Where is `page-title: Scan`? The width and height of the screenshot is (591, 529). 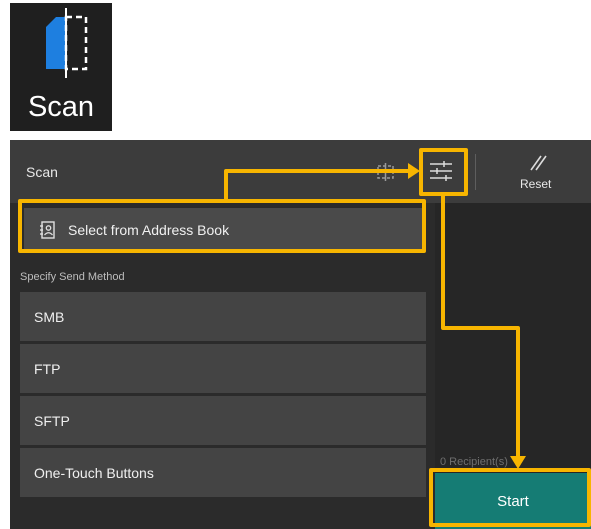 page-title: Scan is located at coordinates (42, 172).